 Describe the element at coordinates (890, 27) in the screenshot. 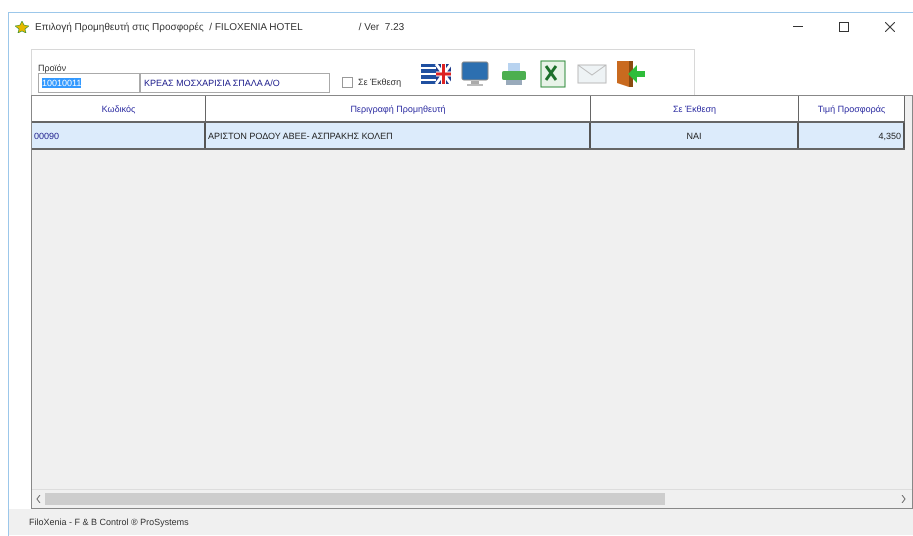

I see `close-icon` at that location.